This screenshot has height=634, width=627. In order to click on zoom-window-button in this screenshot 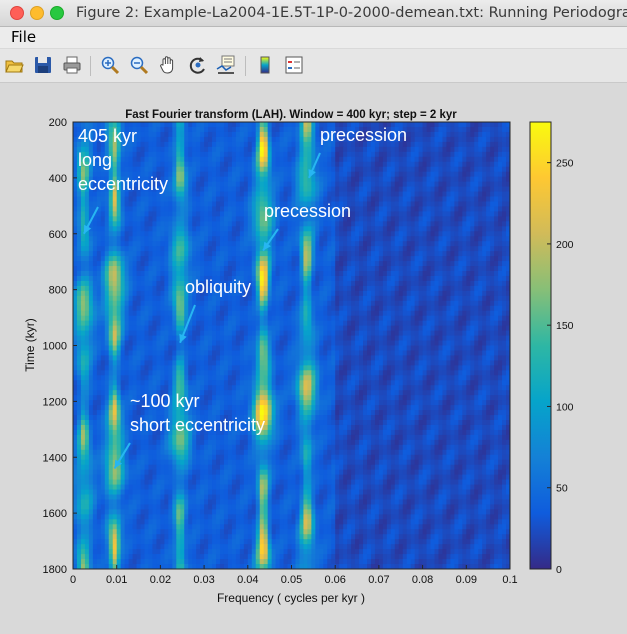, I will do `click(57, 13)`.